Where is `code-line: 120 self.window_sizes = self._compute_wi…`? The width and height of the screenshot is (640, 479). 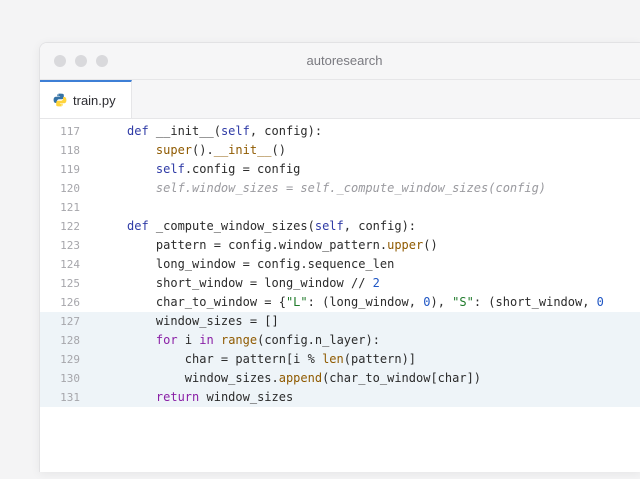 code-line: 120 self.window_sizes = self._compute_wi… is located at coordinates (340, 188).